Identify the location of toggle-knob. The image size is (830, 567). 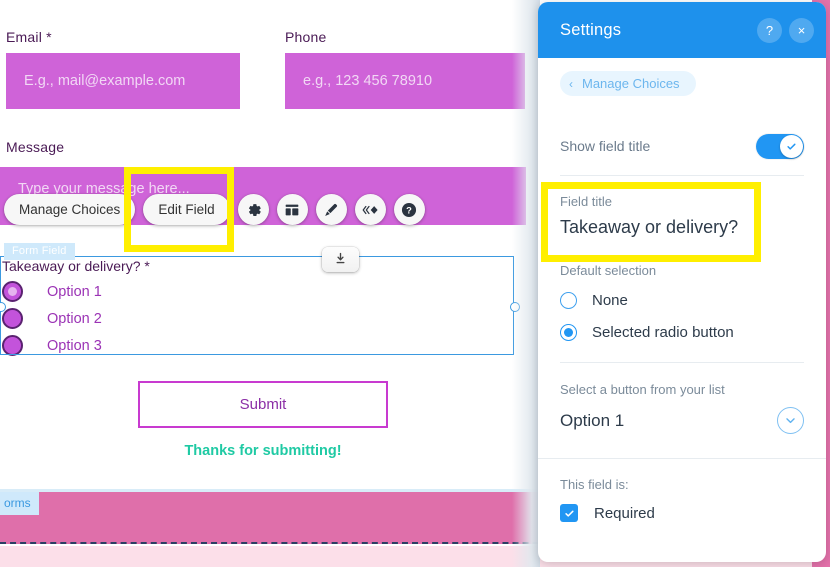
(791, 146).